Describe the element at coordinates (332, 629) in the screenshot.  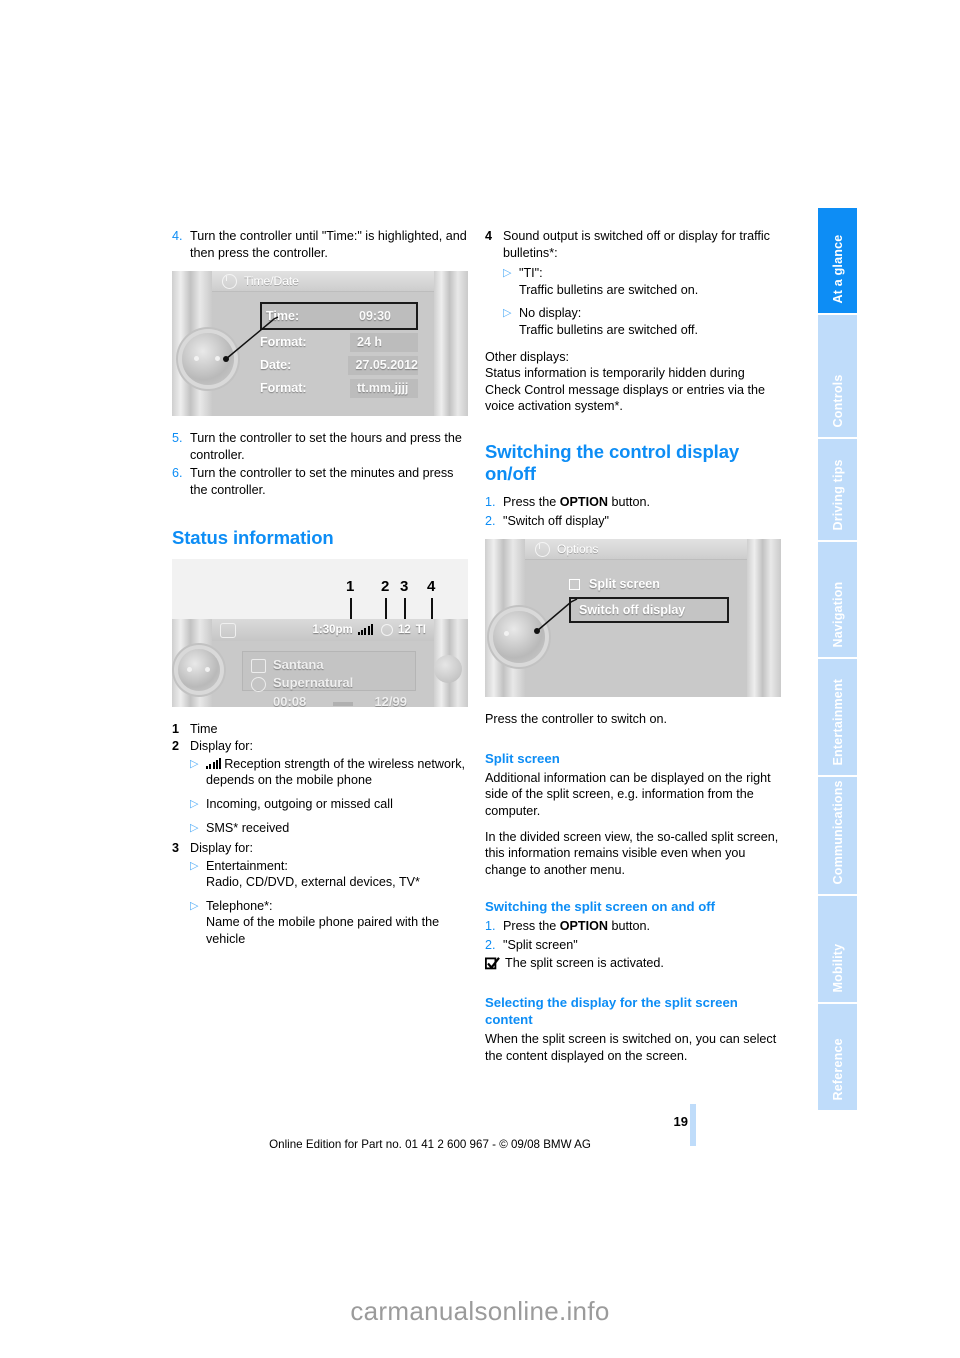
I see `status-time: 1:30pm` at that location.